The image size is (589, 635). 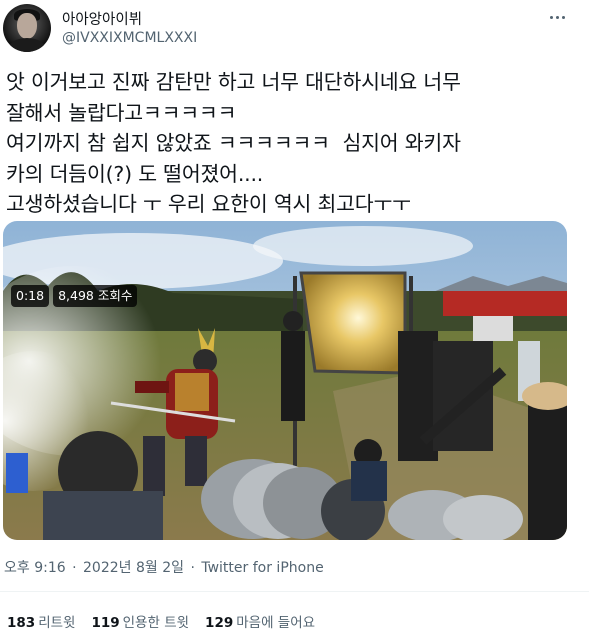 I want to click on display-name: 아아앙아이뷔, so click(x=102, y=18).